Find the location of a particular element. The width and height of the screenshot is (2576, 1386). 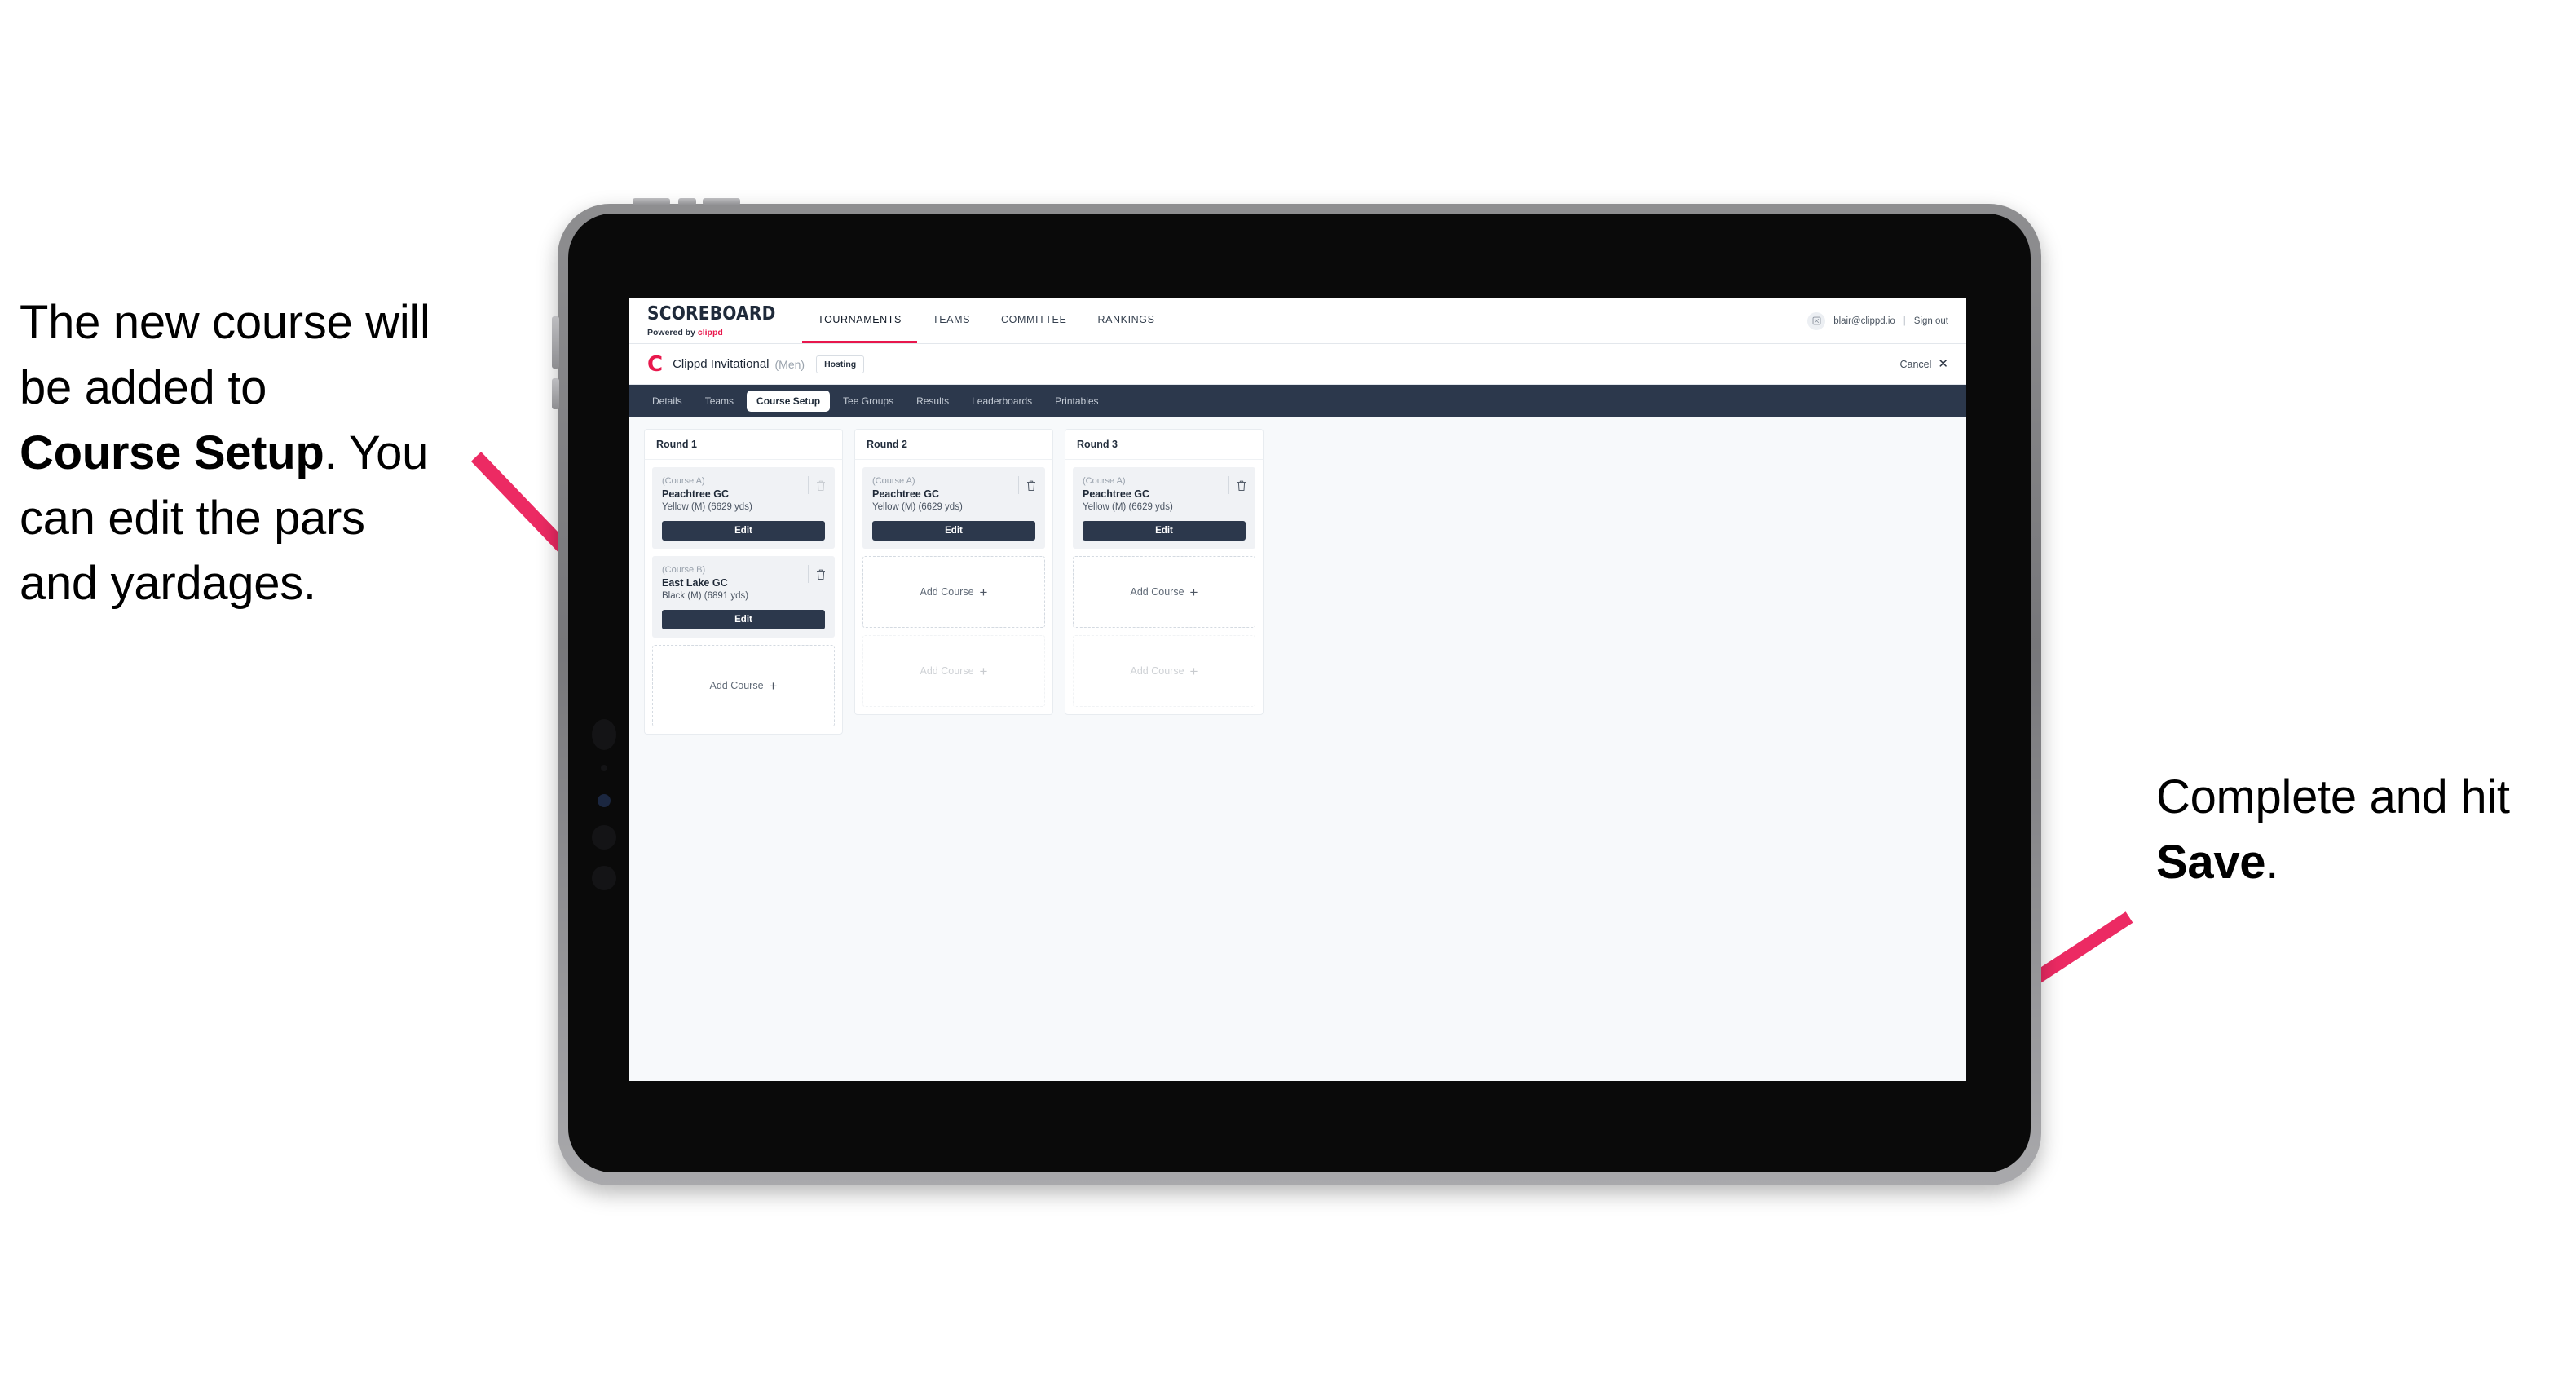

cancel-button: Cancel ✕ is located at coordinates (1924, 364).